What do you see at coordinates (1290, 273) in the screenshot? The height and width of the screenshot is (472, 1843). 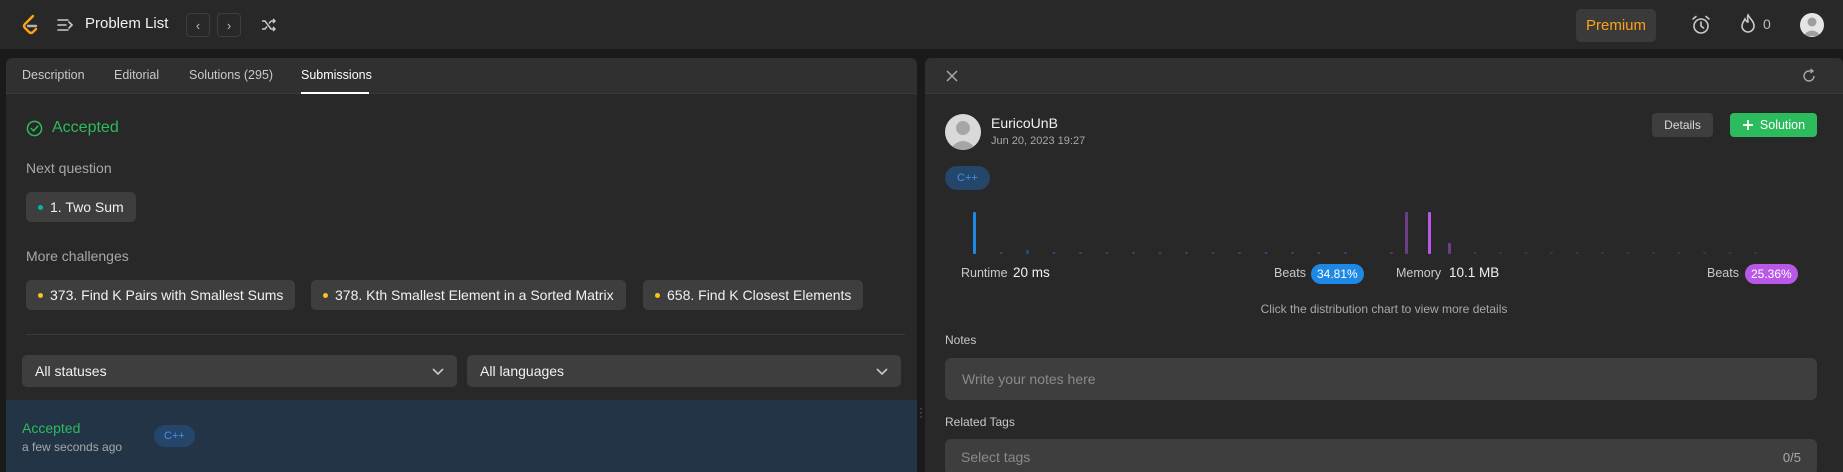 I see `runtime-beats-label: Beats` at bounding box center [1290, 273].